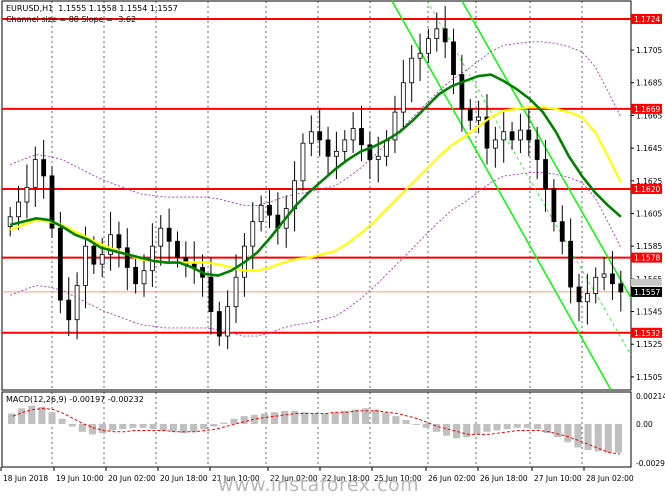  Describe the element at coordinates (80, 478) in the screenshot. I see `x-tick-label-1: 19 Jun 10:00` at that location.